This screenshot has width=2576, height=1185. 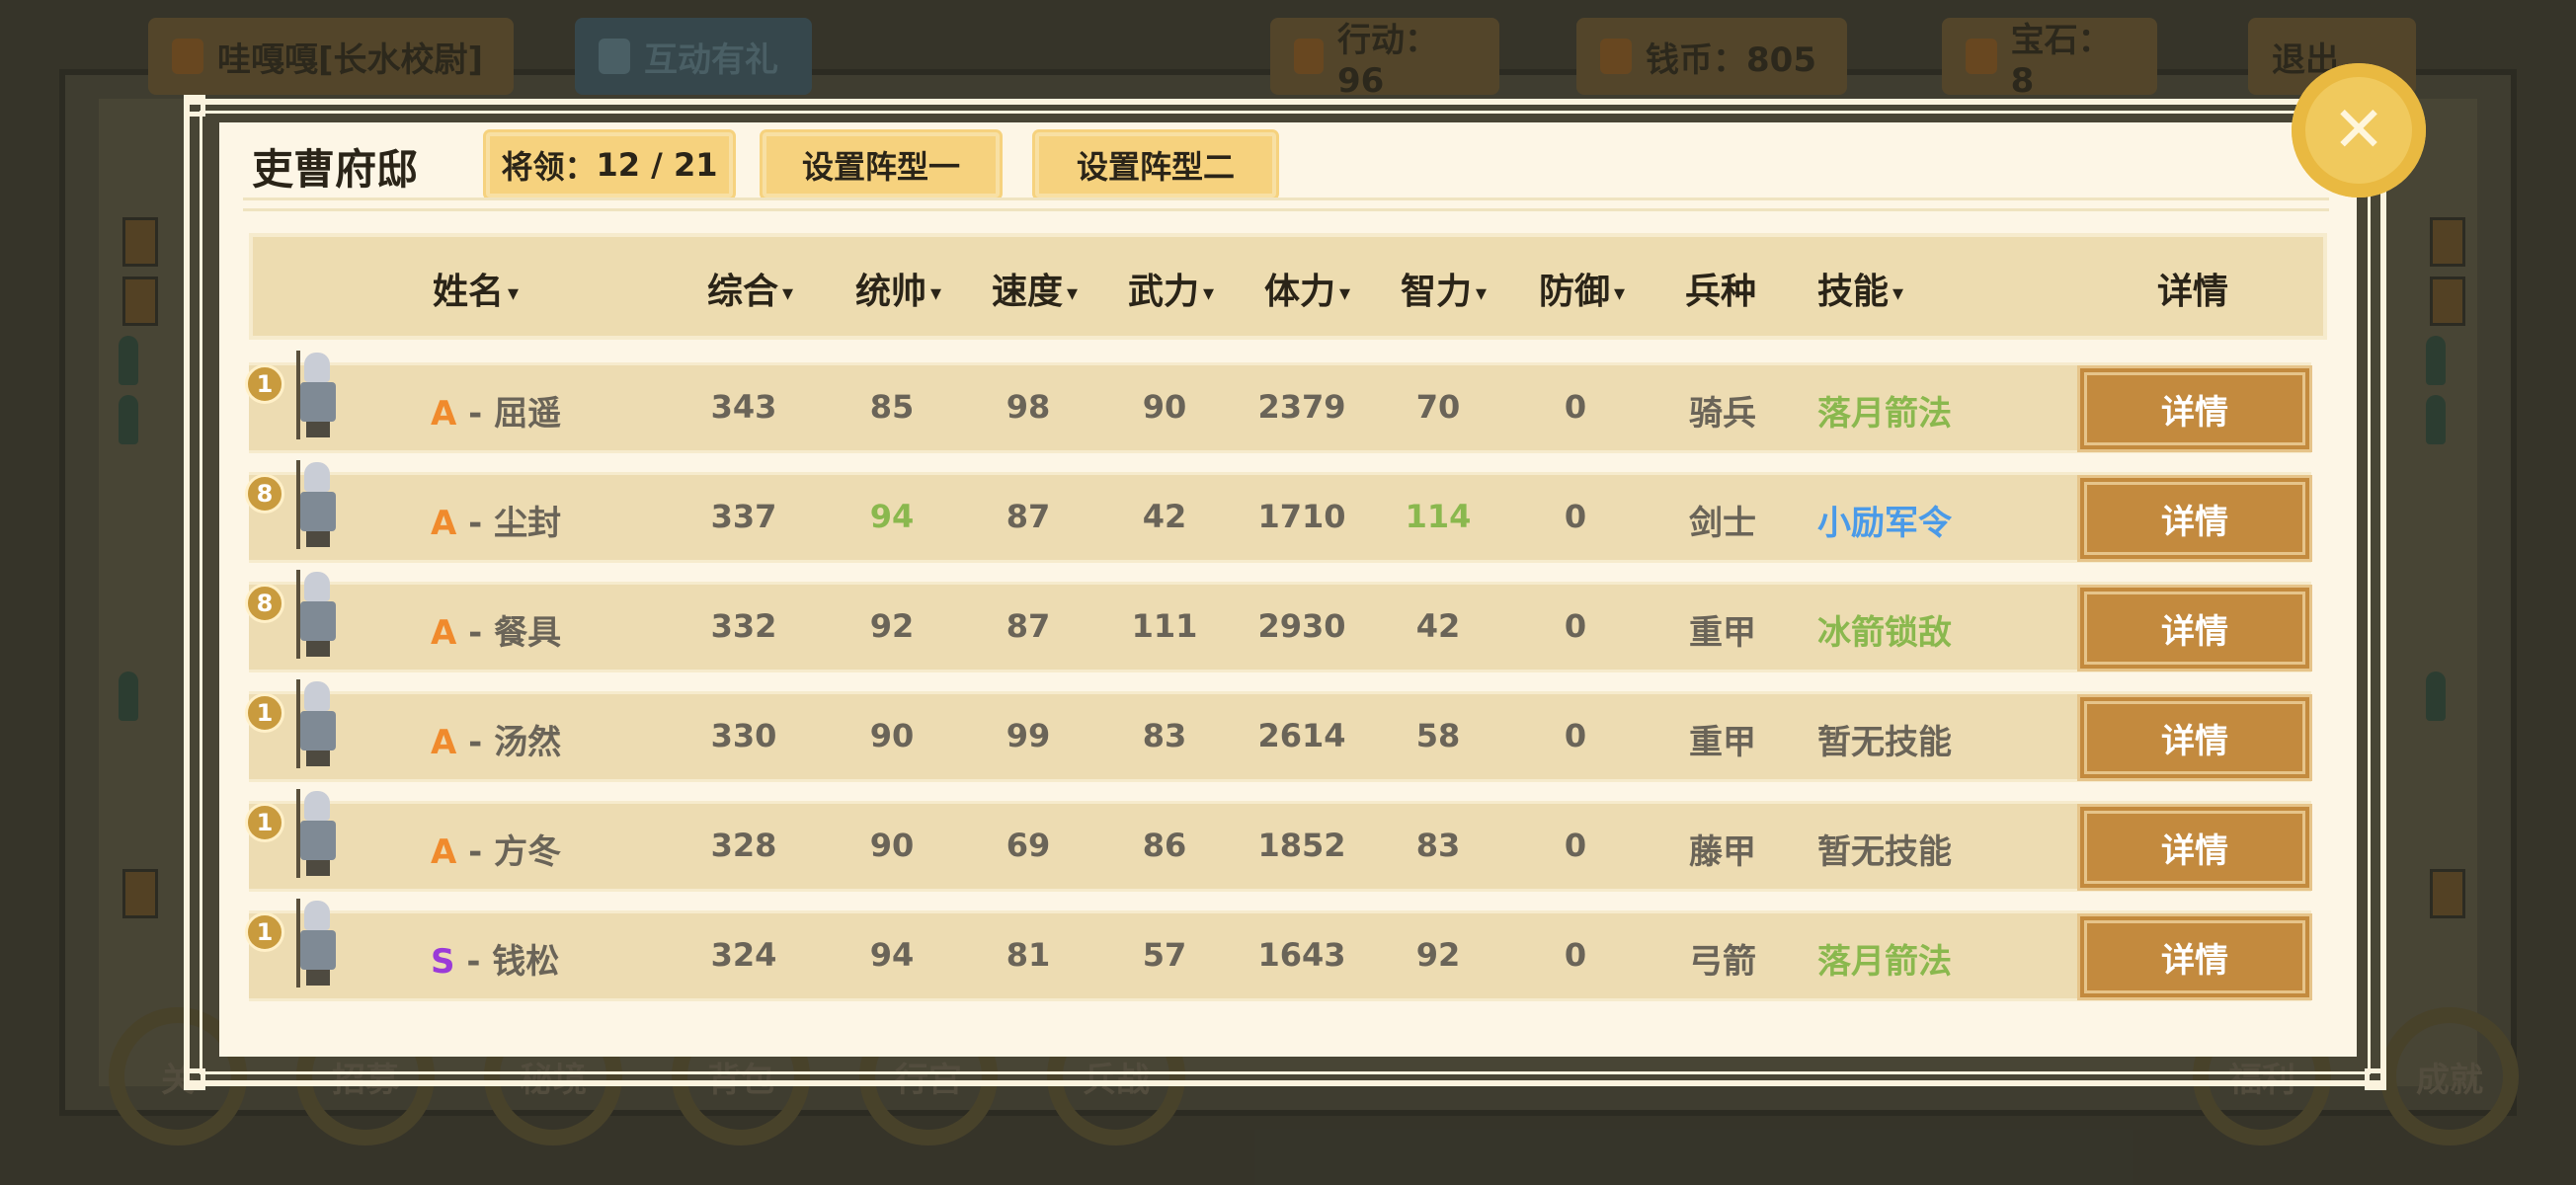 What do you see at coordinates (743, 517) in the screenshot?
I see `total-value: 337` at bounding box center [743, 517].